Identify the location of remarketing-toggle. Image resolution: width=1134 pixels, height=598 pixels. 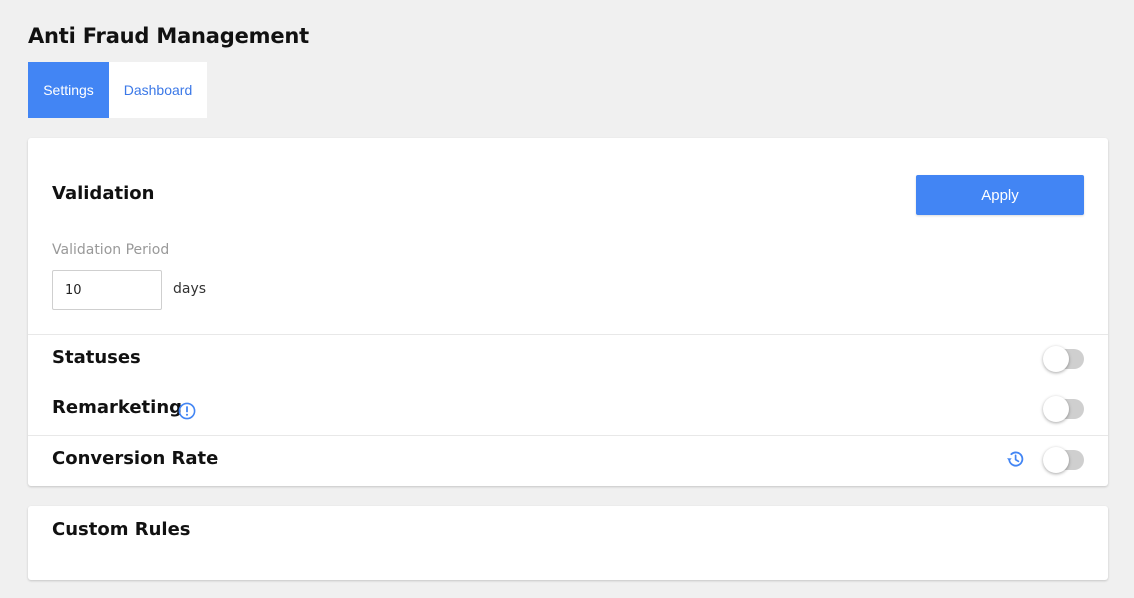
(1064, 408).